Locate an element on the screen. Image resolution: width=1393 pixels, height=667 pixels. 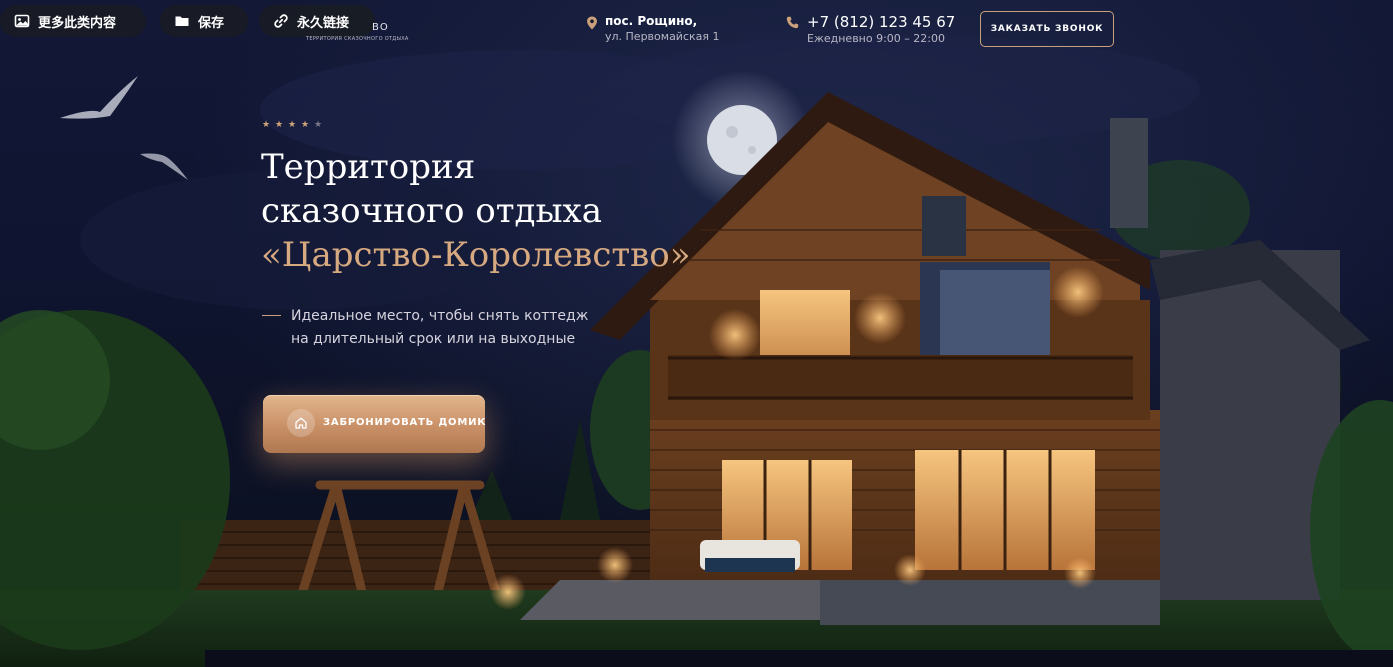
lead-dash is located at coordinates (271, 315).